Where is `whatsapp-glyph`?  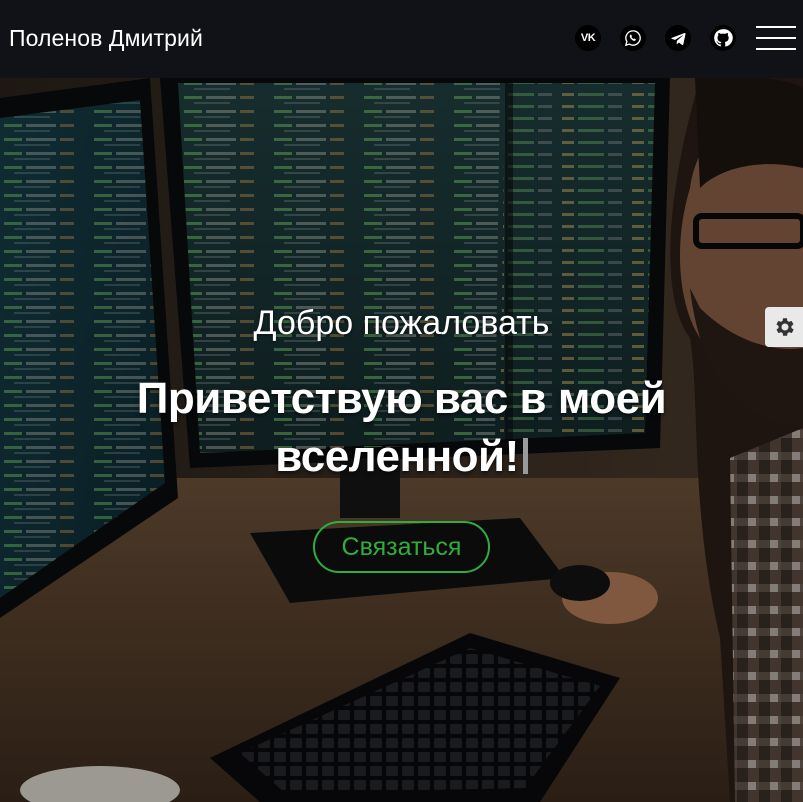 whatsapp-glyph is located at coordinates (632, 38).